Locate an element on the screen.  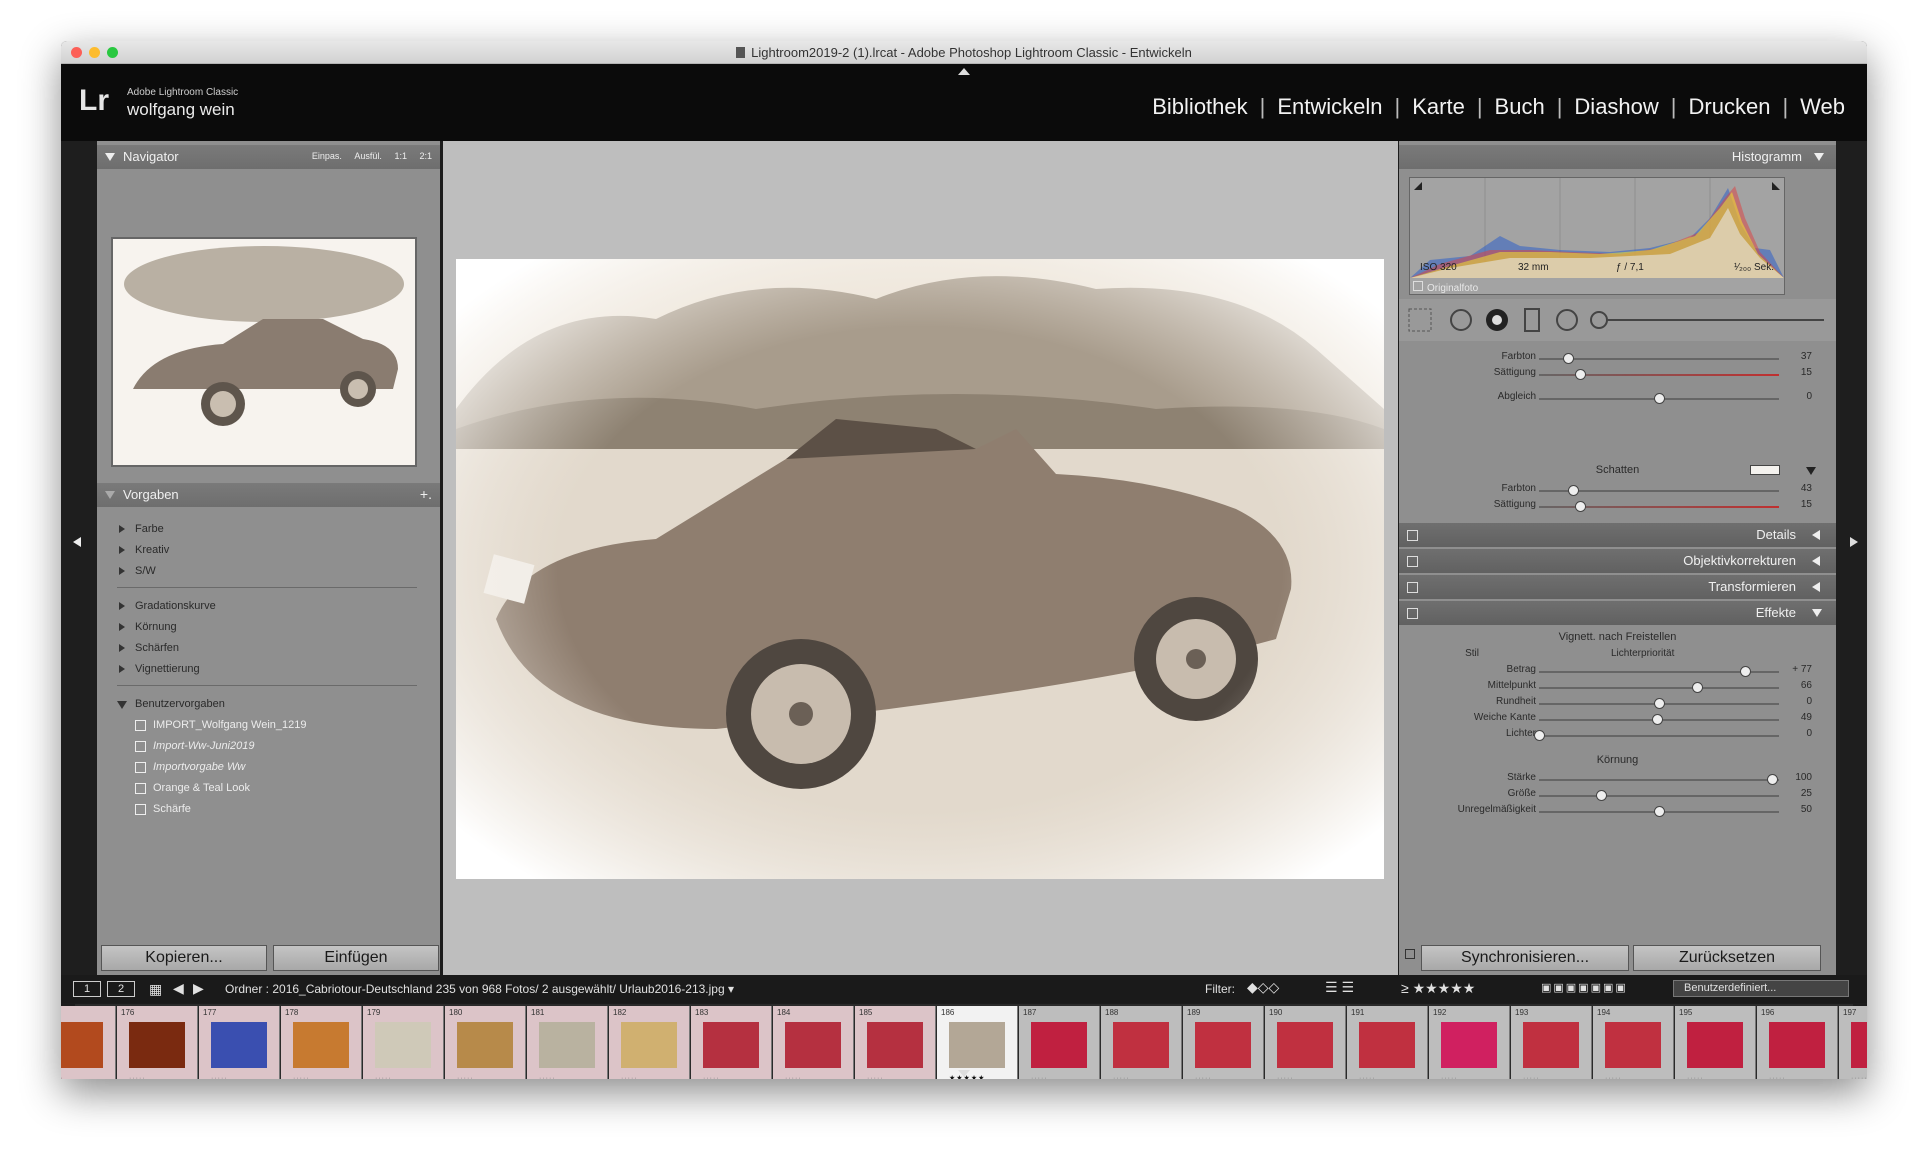
module-drucken: Drucken is located at coordinates (1730, 107).